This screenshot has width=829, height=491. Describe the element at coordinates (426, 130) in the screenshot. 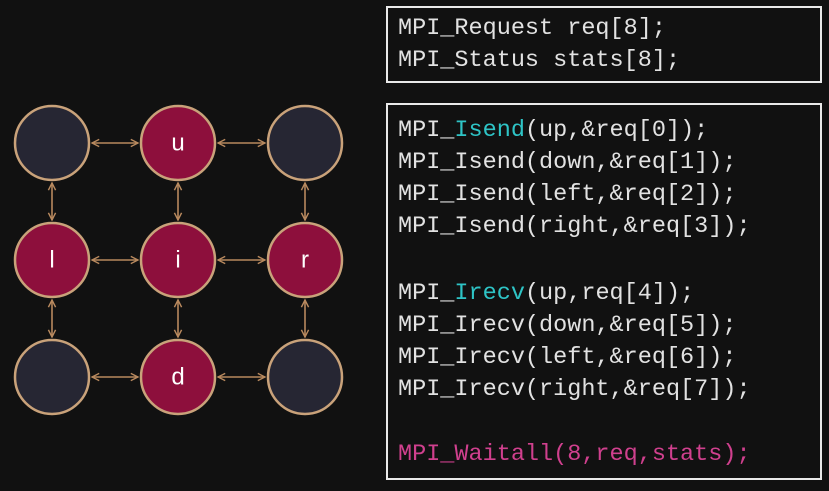

I see `isend-prefix: MPI_` at that location.